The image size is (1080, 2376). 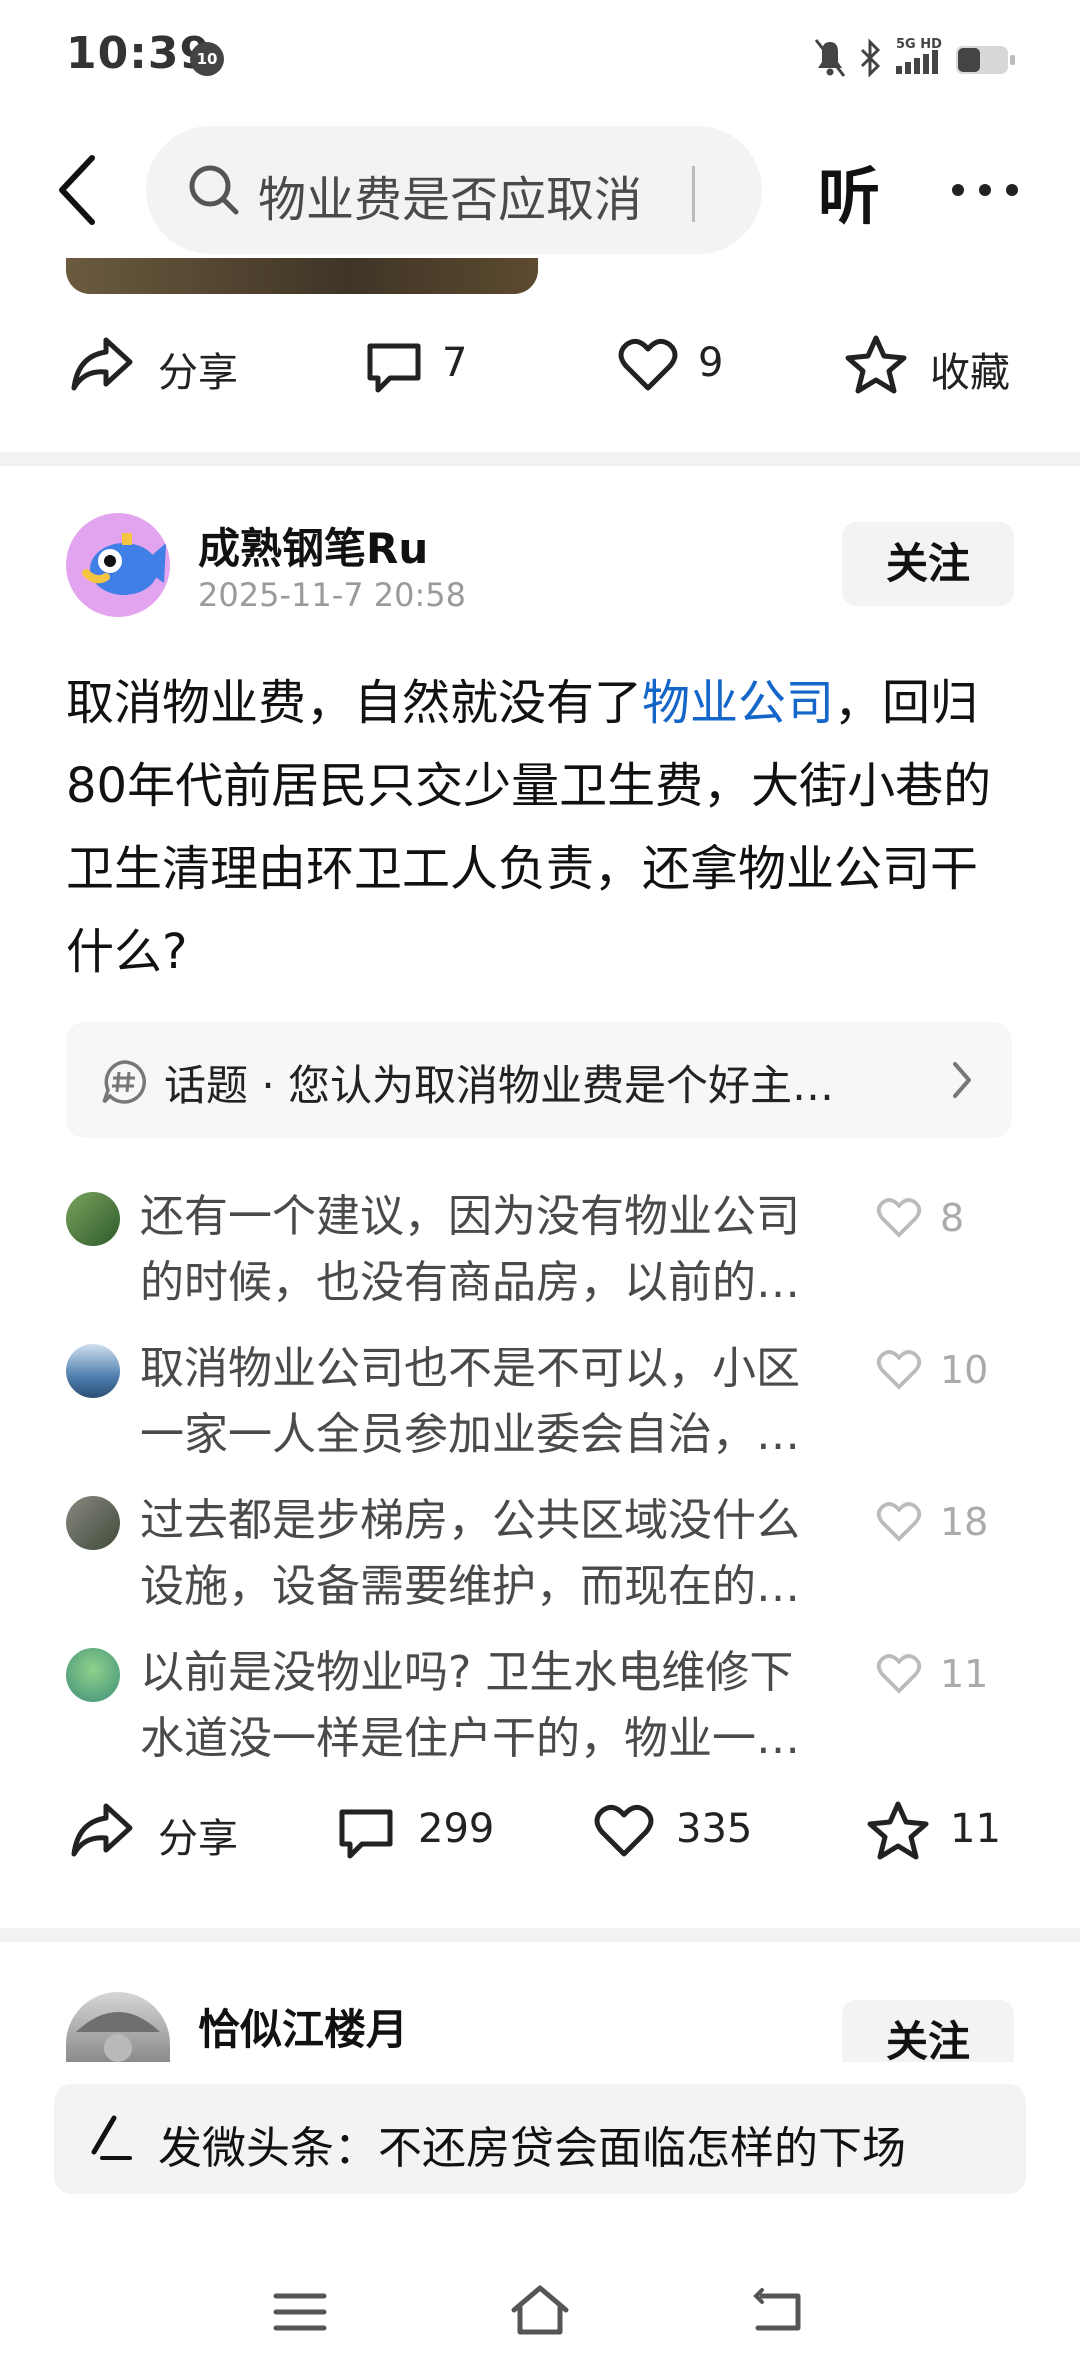 What do you see at coordinates (693, 194) in the screenshot?
I see `search-caret` at bounding box center [693, 194].